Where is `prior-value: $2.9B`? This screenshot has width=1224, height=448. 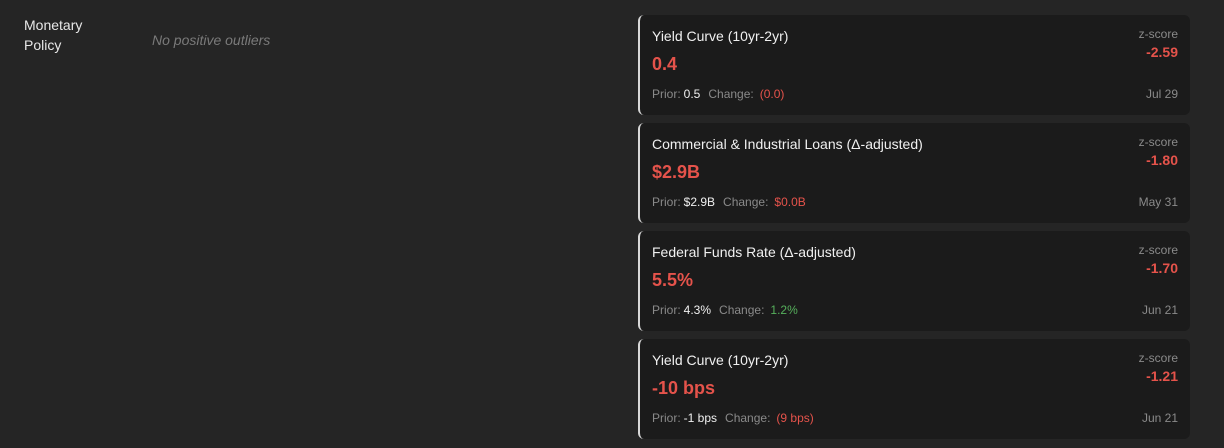
prior-value: $2.9B is located at coordinates (699, 202).